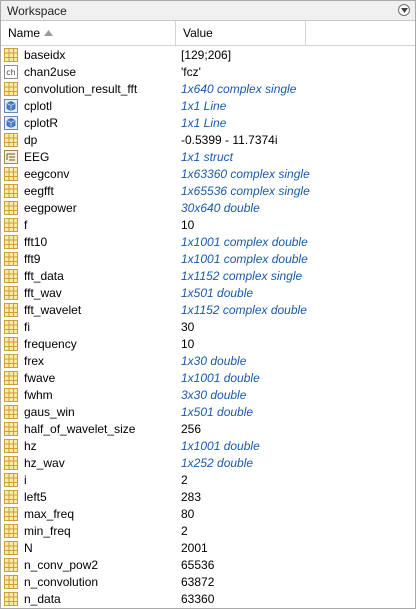 The image size is (416, 609). Describe the element at coordinates (38, 105) in the screenshot. I see `variable-name: cplotl` at that location.